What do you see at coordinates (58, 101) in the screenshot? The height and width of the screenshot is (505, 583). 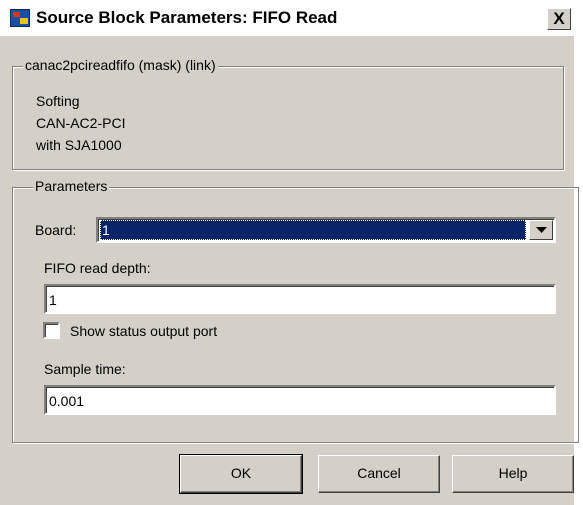 I see `description-line: Softing` at bounding box center [58, 101].